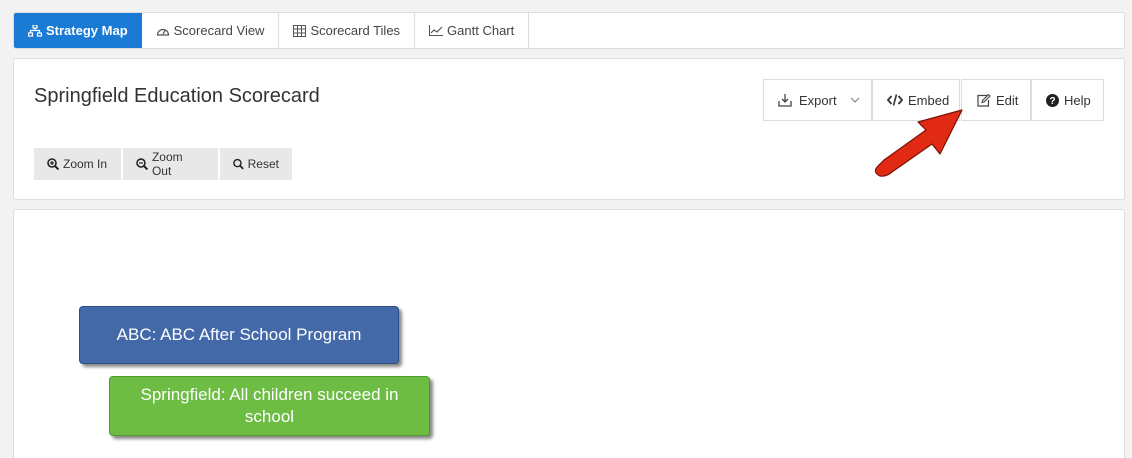 The width and height of the screenshot is (1132, 458). Describe the element at coordinates (436, 30) in the screenshot. I see `line-chart-icon` at that location.